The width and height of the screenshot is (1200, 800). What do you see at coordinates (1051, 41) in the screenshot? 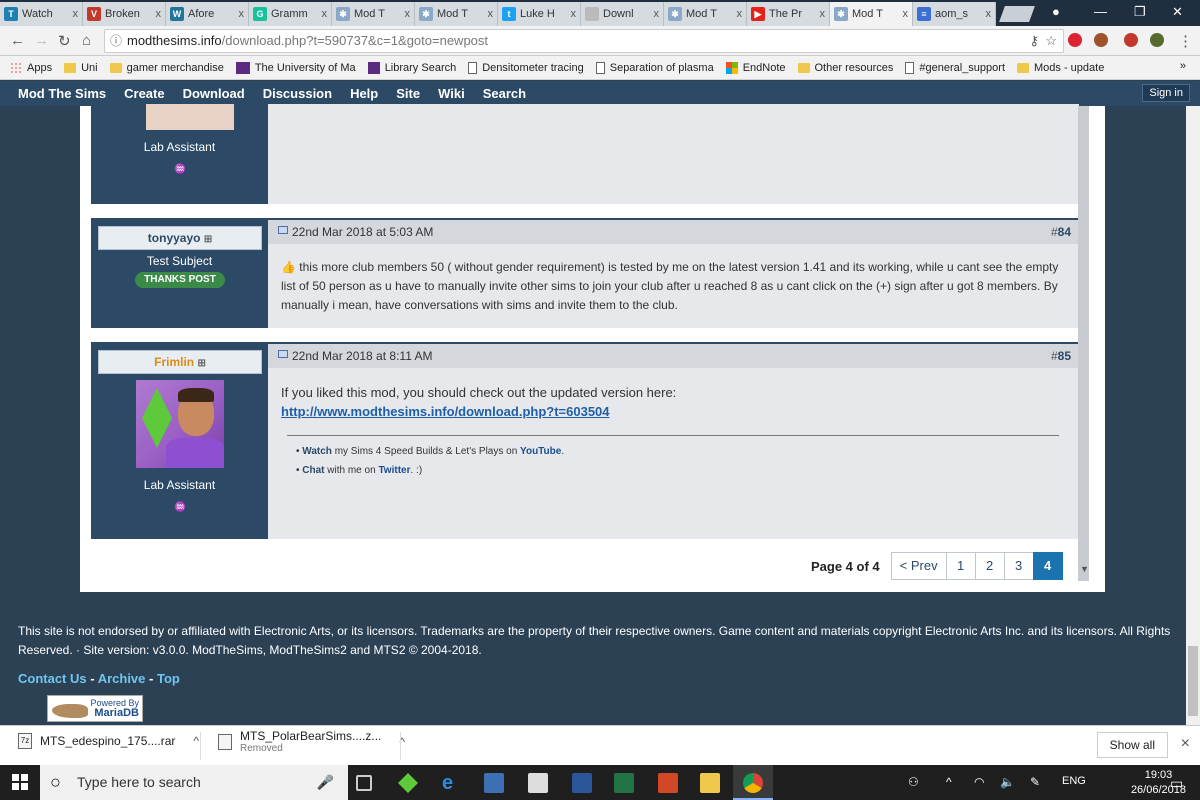
I see `bookmark-star-icon: ☆` at bounding box center [1051, 41].